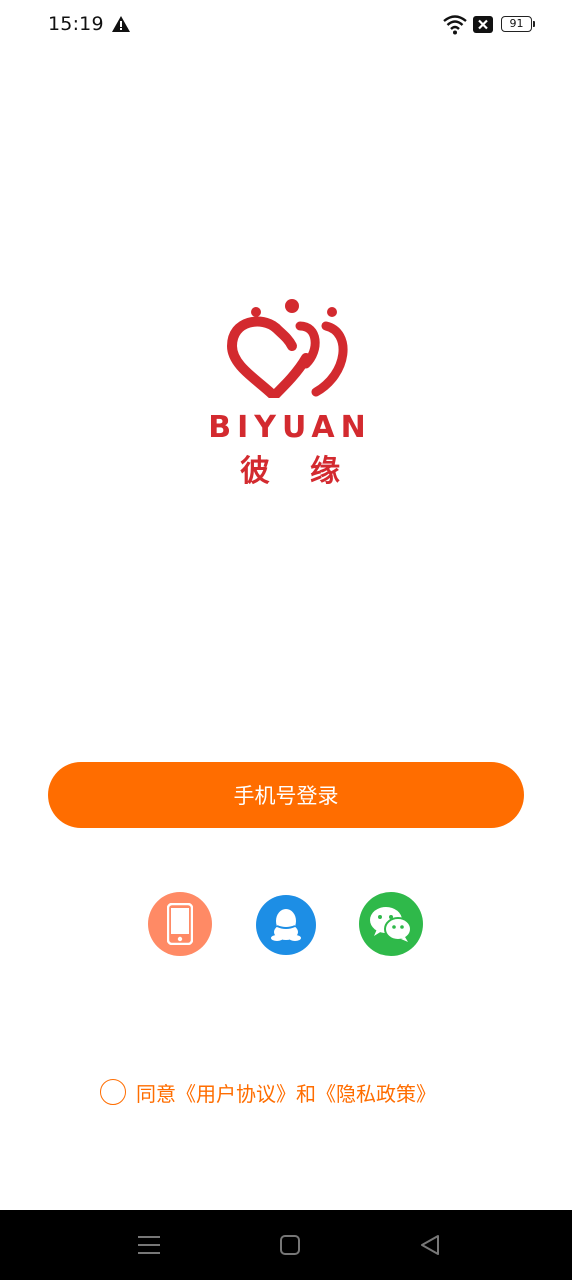 Image resolution: width=572 pixels, height=1280 pixels. I want to click on qq-login-button, so click(286, 925).